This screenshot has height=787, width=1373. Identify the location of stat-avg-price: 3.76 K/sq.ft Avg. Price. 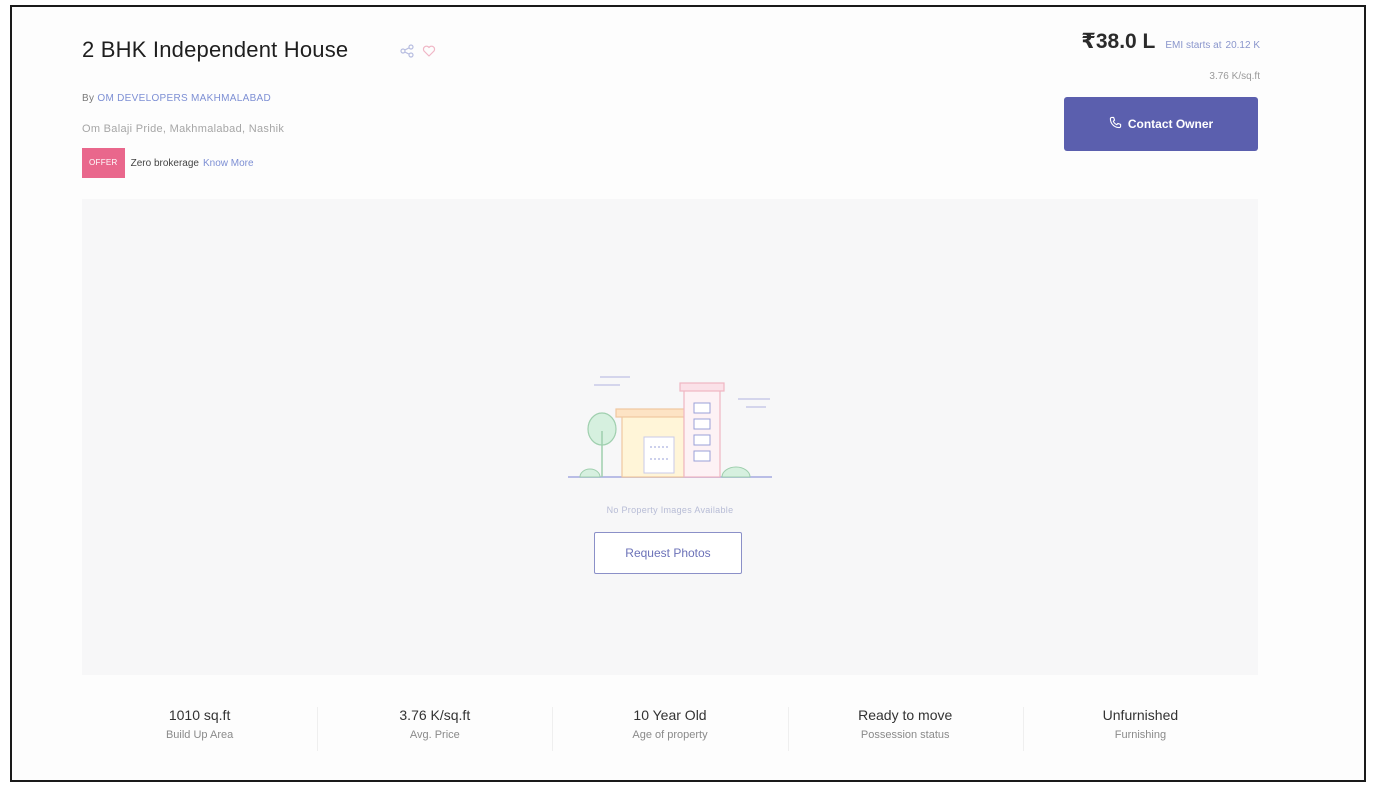
(434, 729).